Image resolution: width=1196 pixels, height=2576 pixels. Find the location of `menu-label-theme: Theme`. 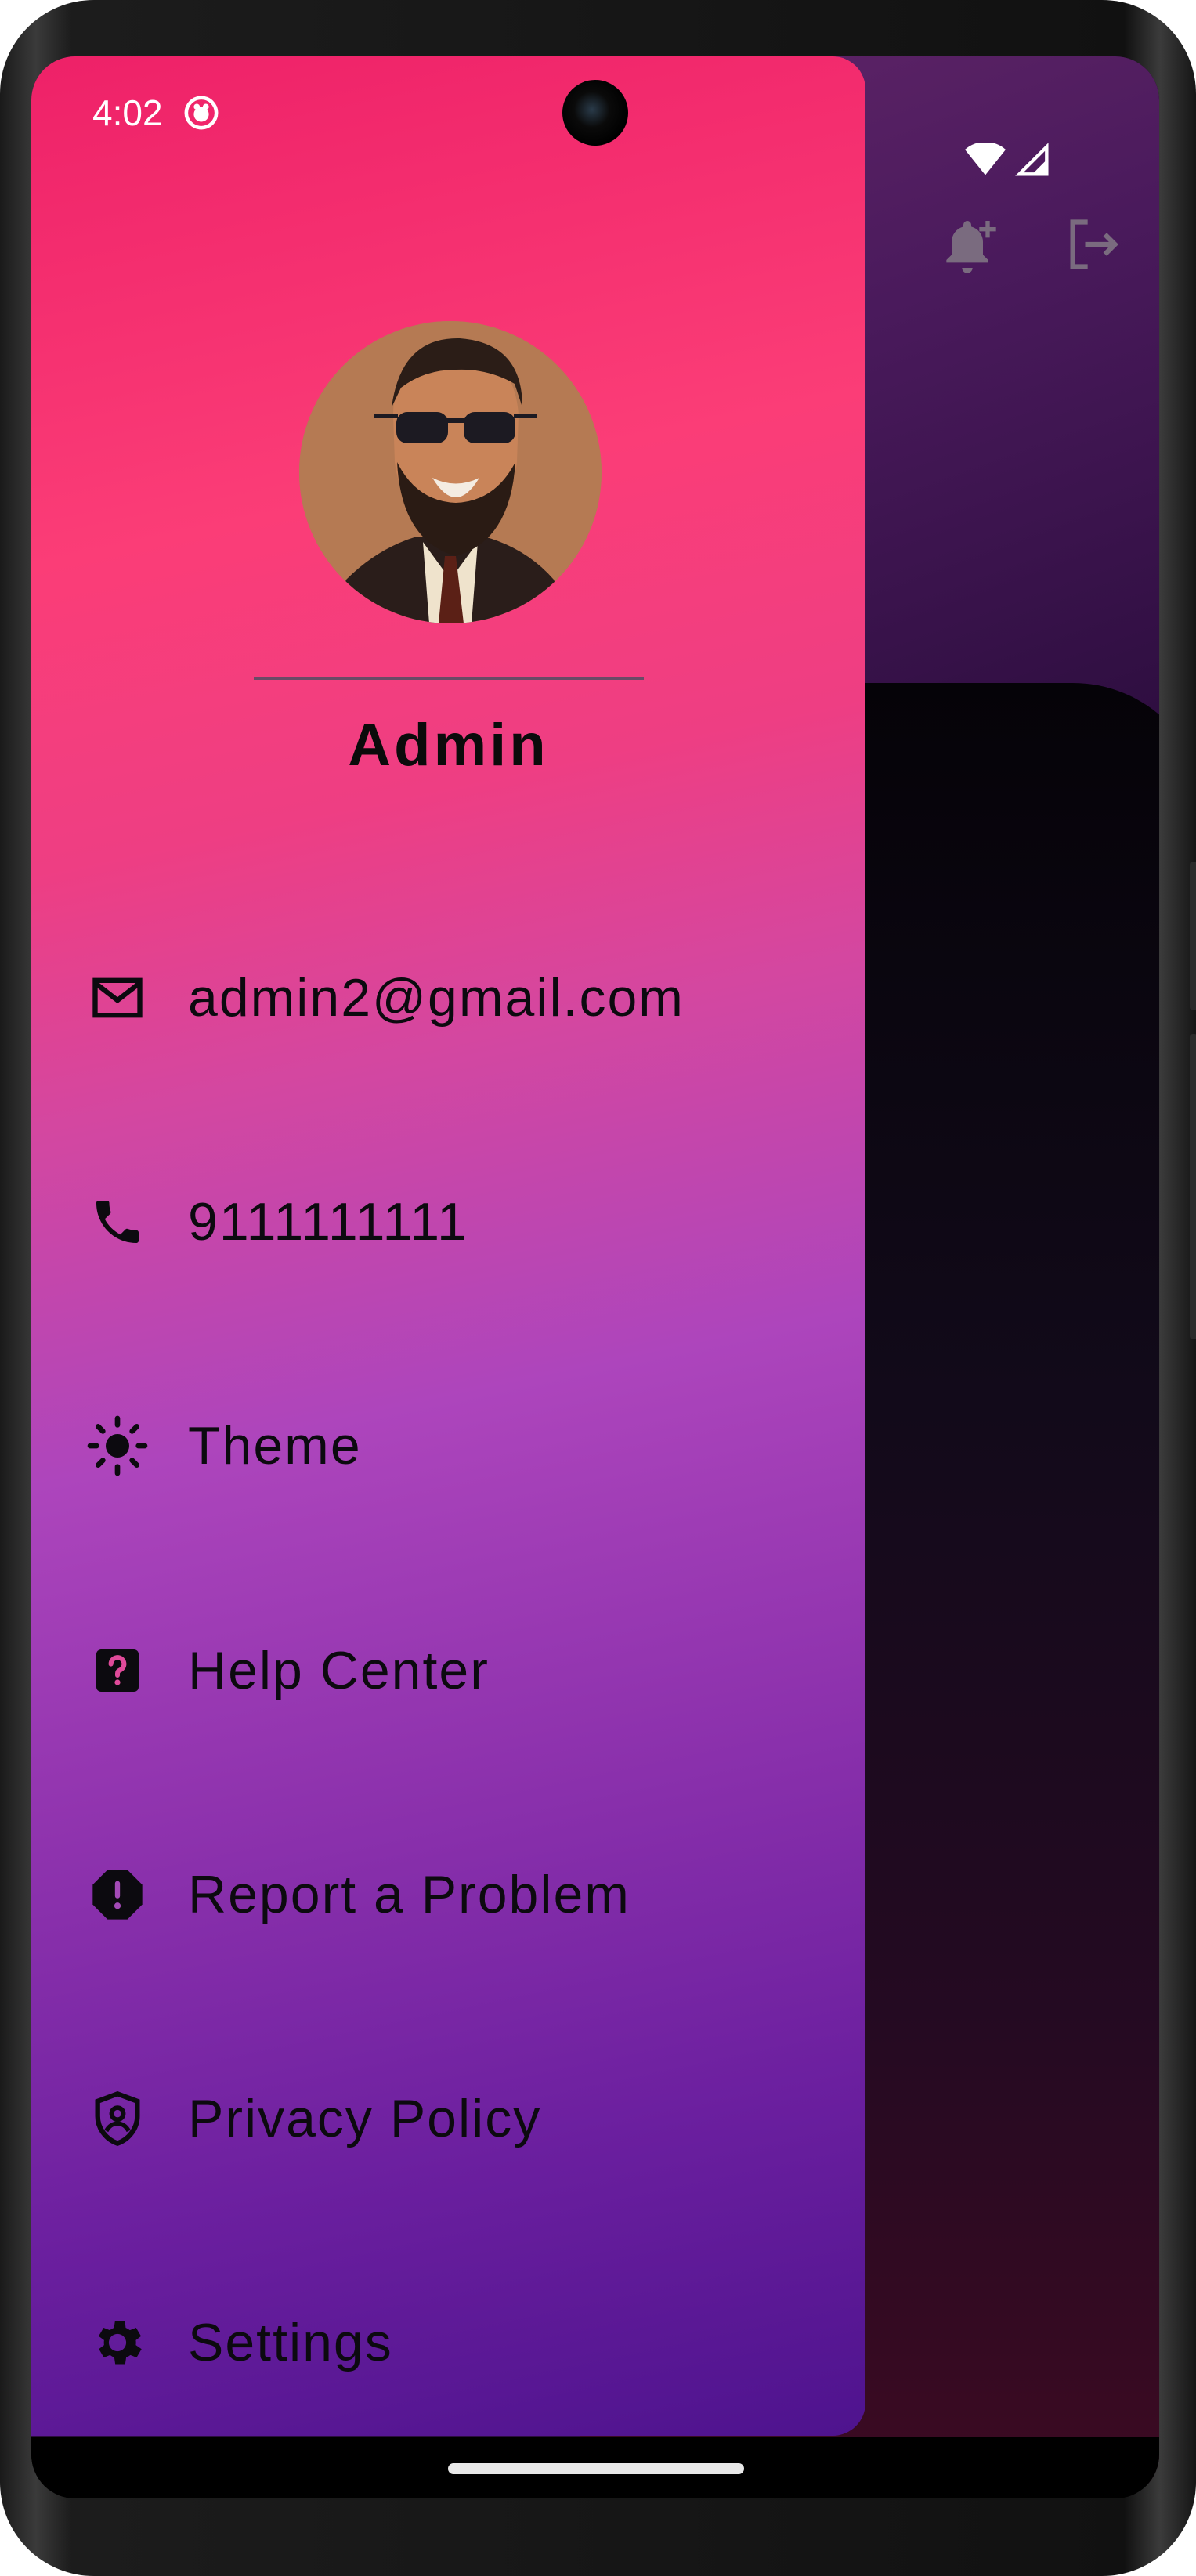

menu-label-theme: Theme is located at coordinates (275, 1446).